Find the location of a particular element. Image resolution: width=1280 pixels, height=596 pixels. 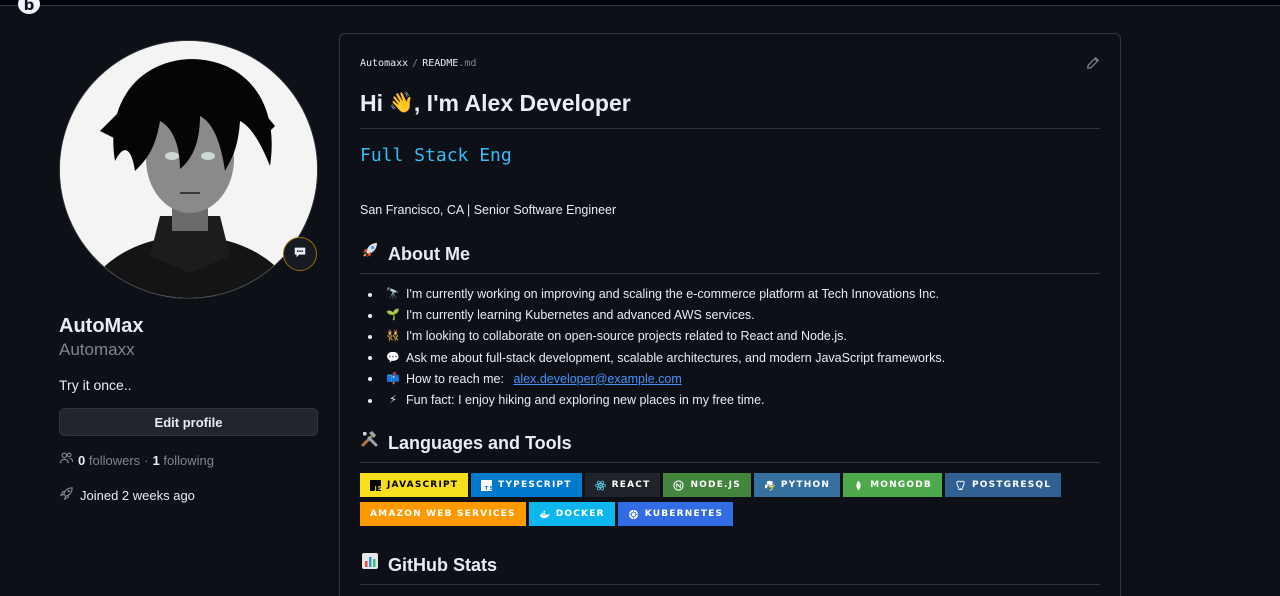

mailbox-icon: 📫 is located at coordinates (393, 378).